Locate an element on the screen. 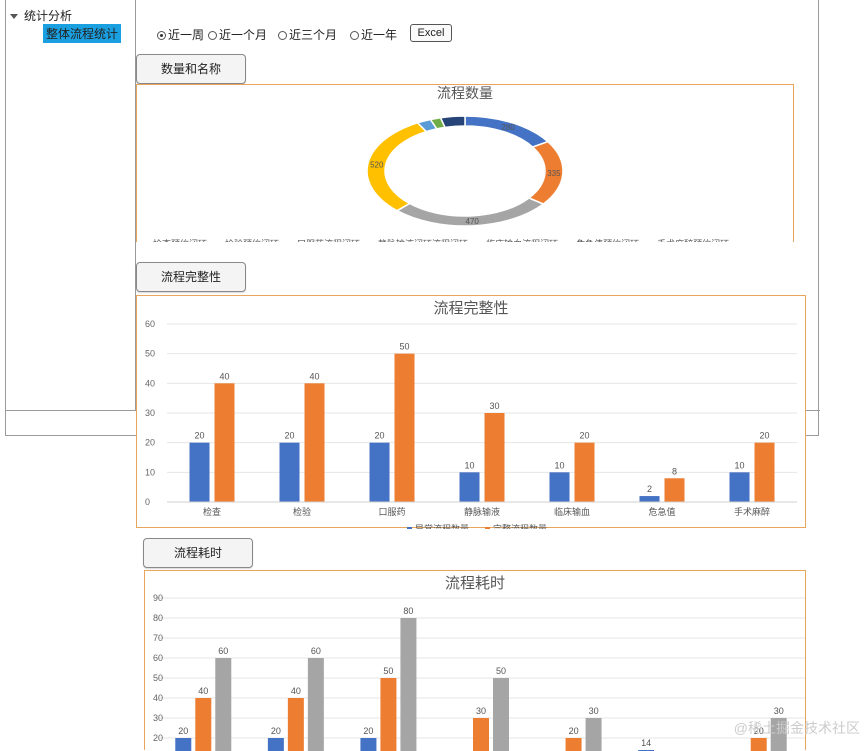  x-tick-label: 检验 is located at coordinates (302, 511).